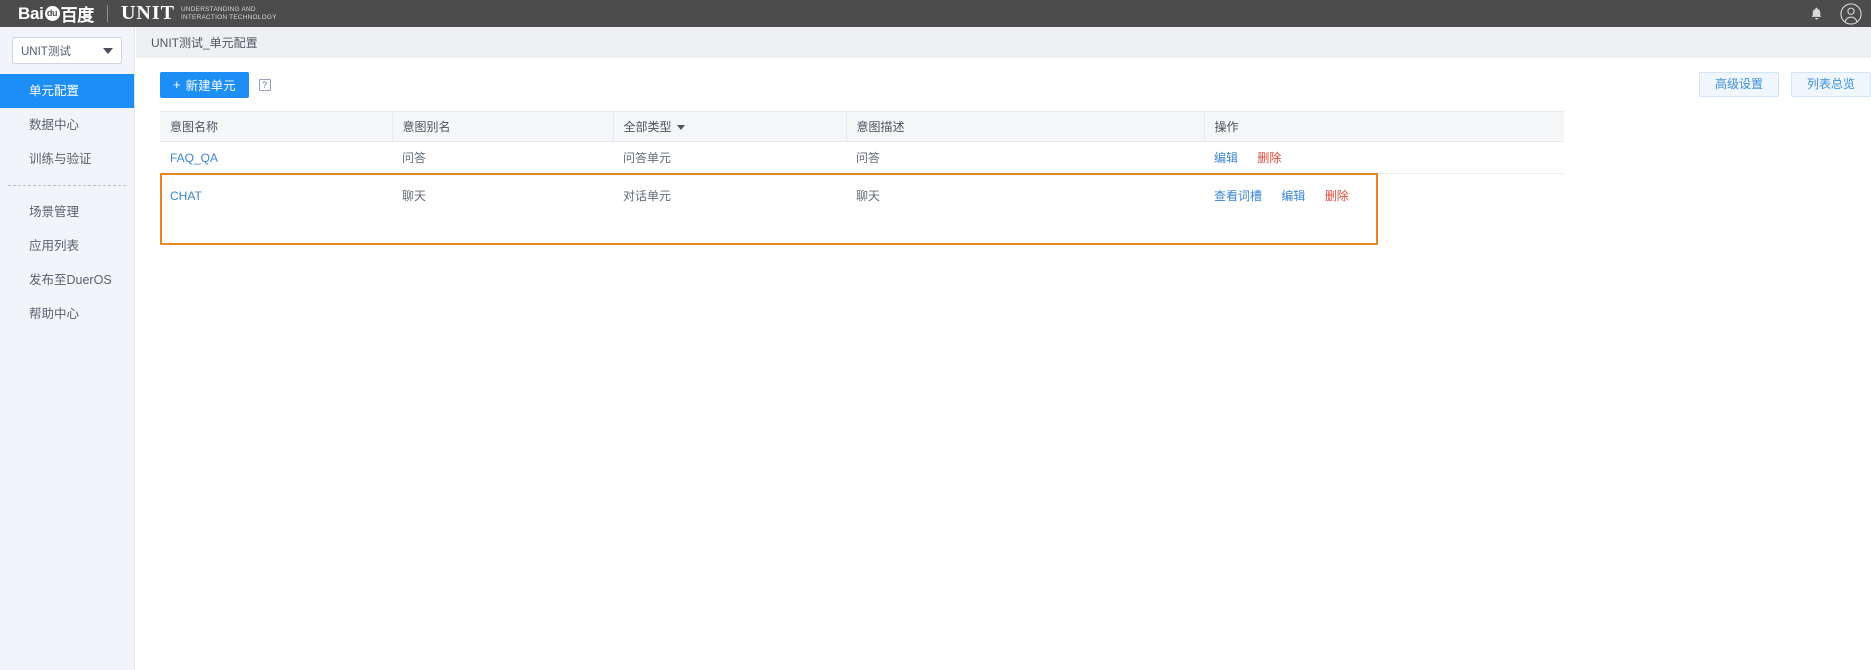  What do you see at coordinates (204, 43) in the screenshot?
I see `breadcrumb: UNIT测试_单元配置` at bounding box center [204, 43].